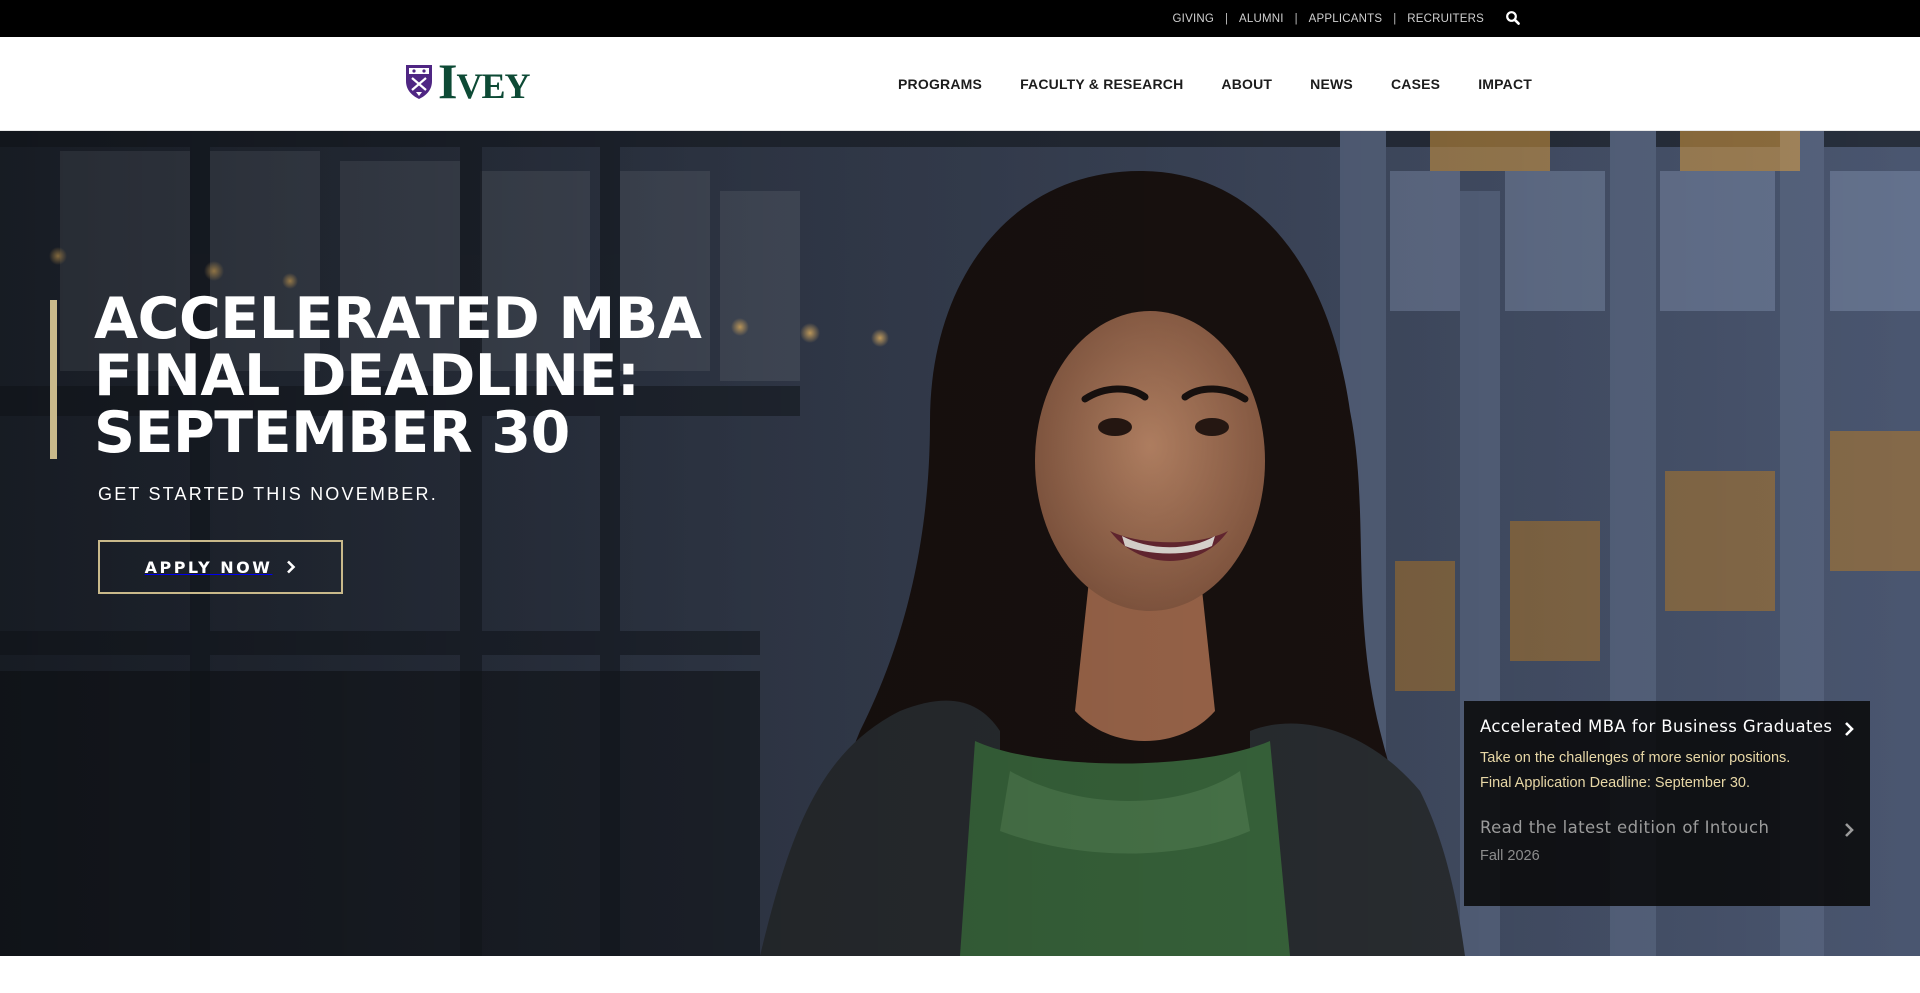 This screenshot has height=993, width=1920. What do you see at coordinates (1331, 84) in the screenshot?
I see `nav-news: NEWS` at bounding box center [1331, 84].